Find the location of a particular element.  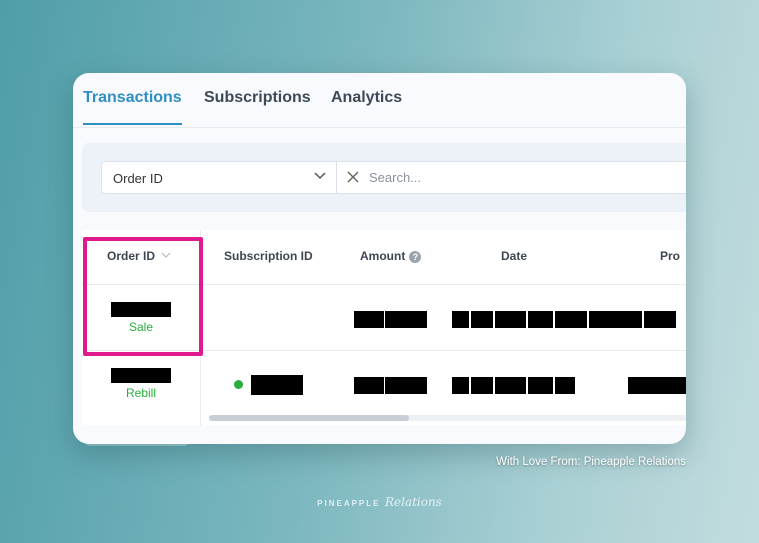

pinned-column-edge is located at coordinates (200, 327).